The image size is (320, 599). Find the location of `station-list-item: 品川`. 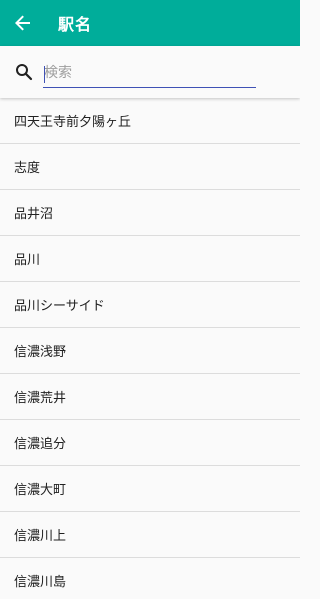

station-list-item: 品川 is located at coordinates (150, 259).